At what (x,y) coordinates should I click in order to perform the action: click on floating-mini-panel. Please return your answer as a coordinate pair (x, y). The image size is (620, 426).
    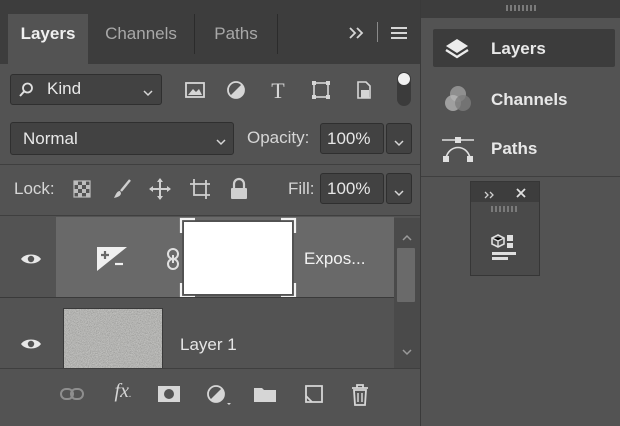
    Looking at the image, I should click on (505, 228).